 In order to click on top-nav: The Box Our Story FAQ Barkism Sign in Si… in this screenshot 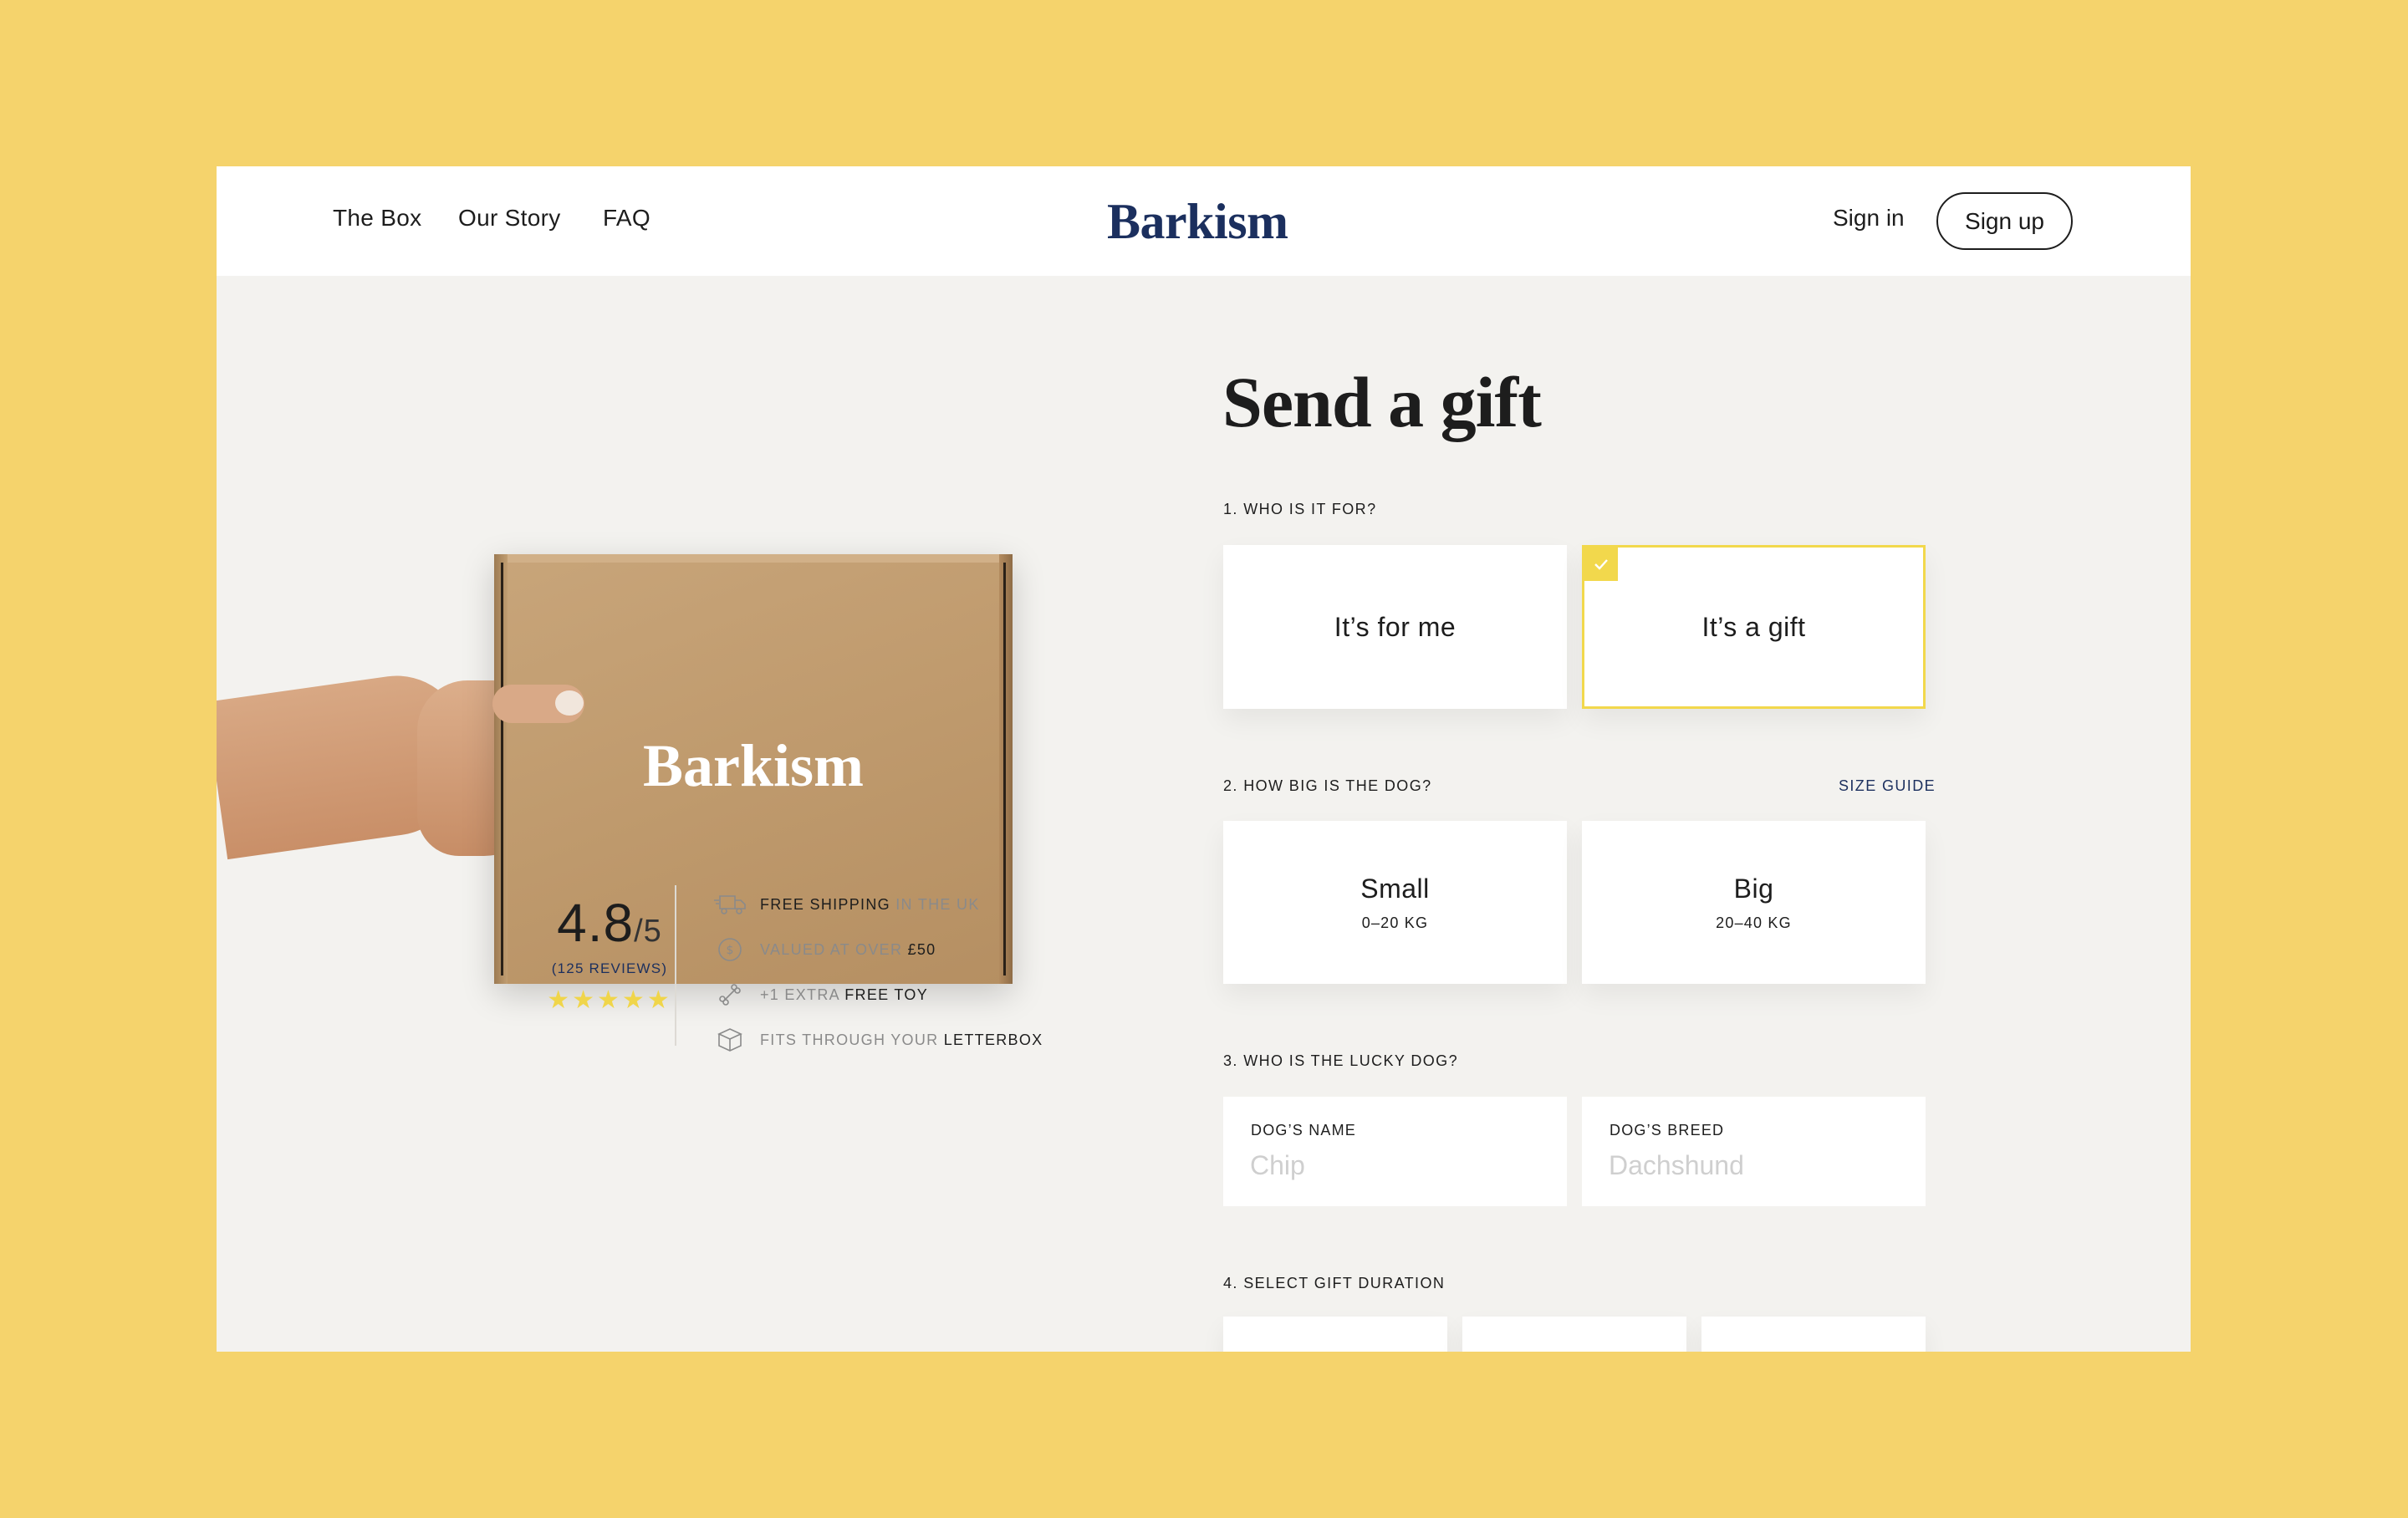, I will do `click(1204, 221)`.